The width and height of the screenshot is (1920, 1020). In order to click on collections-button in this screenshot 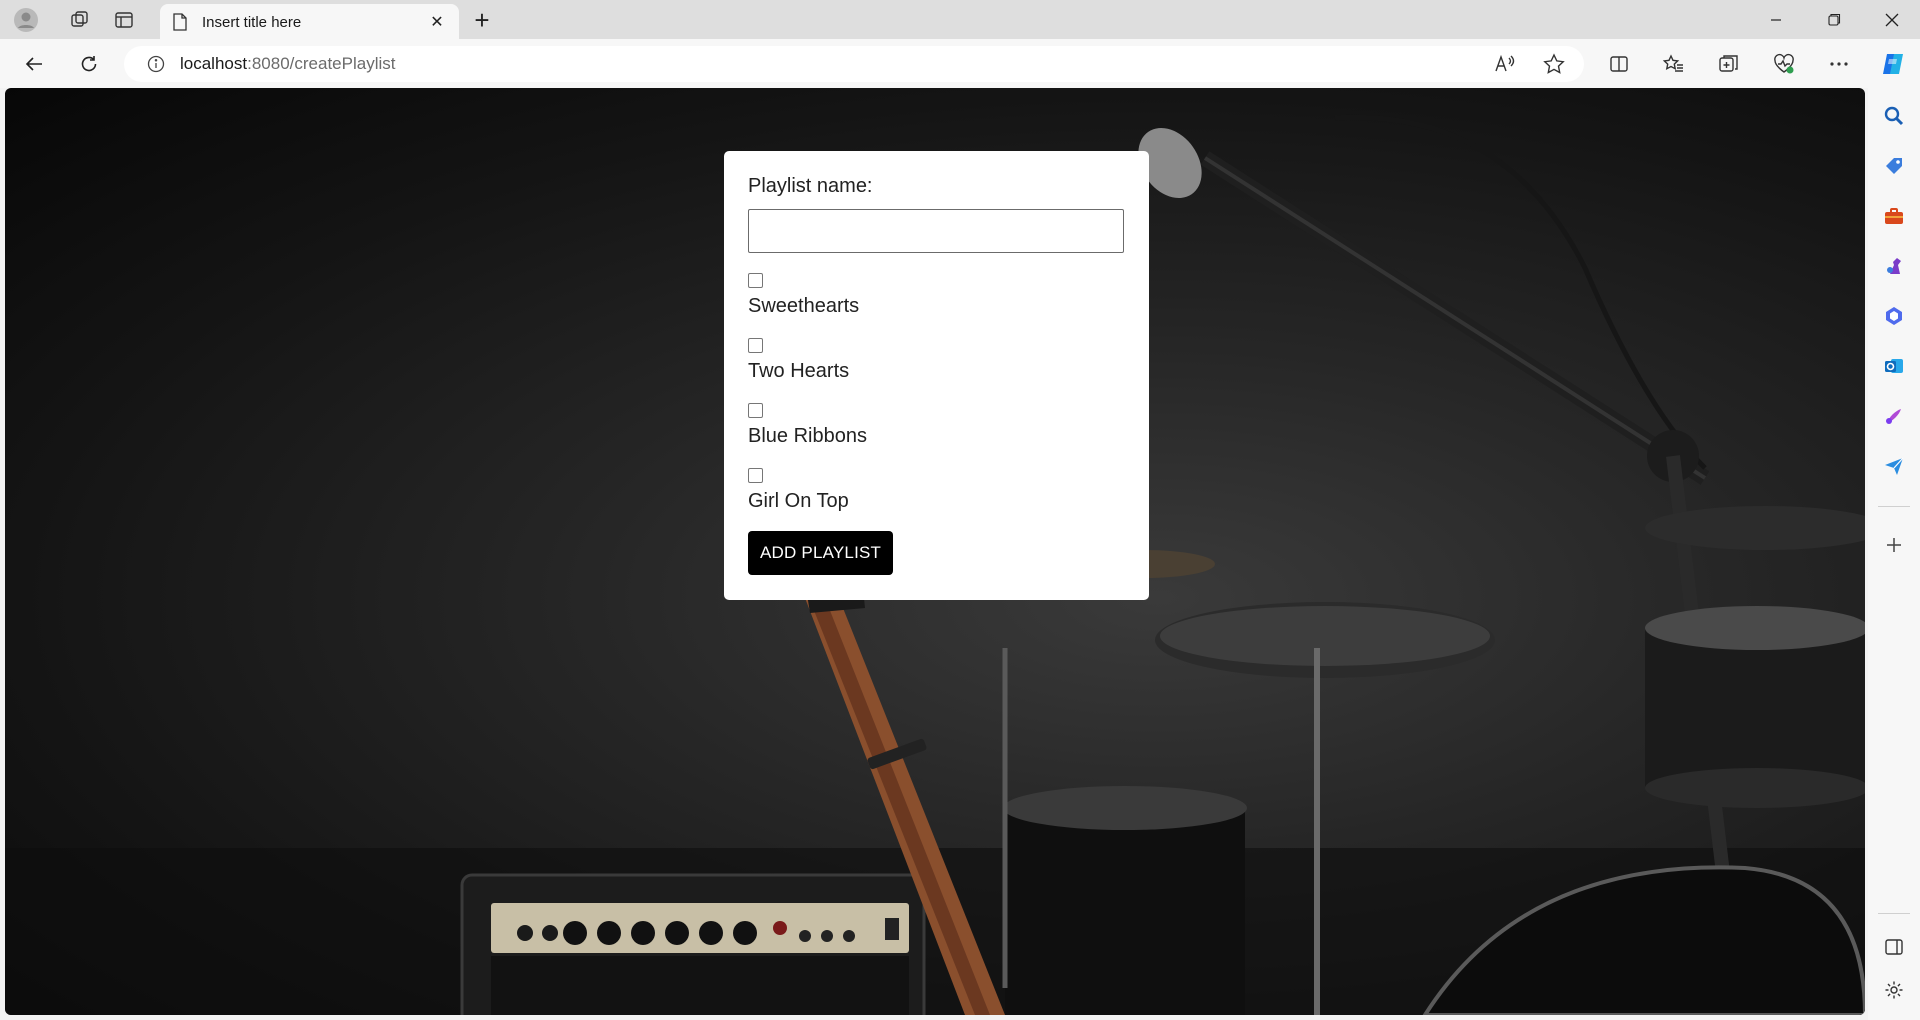, I will do `click(1729, 64)`.